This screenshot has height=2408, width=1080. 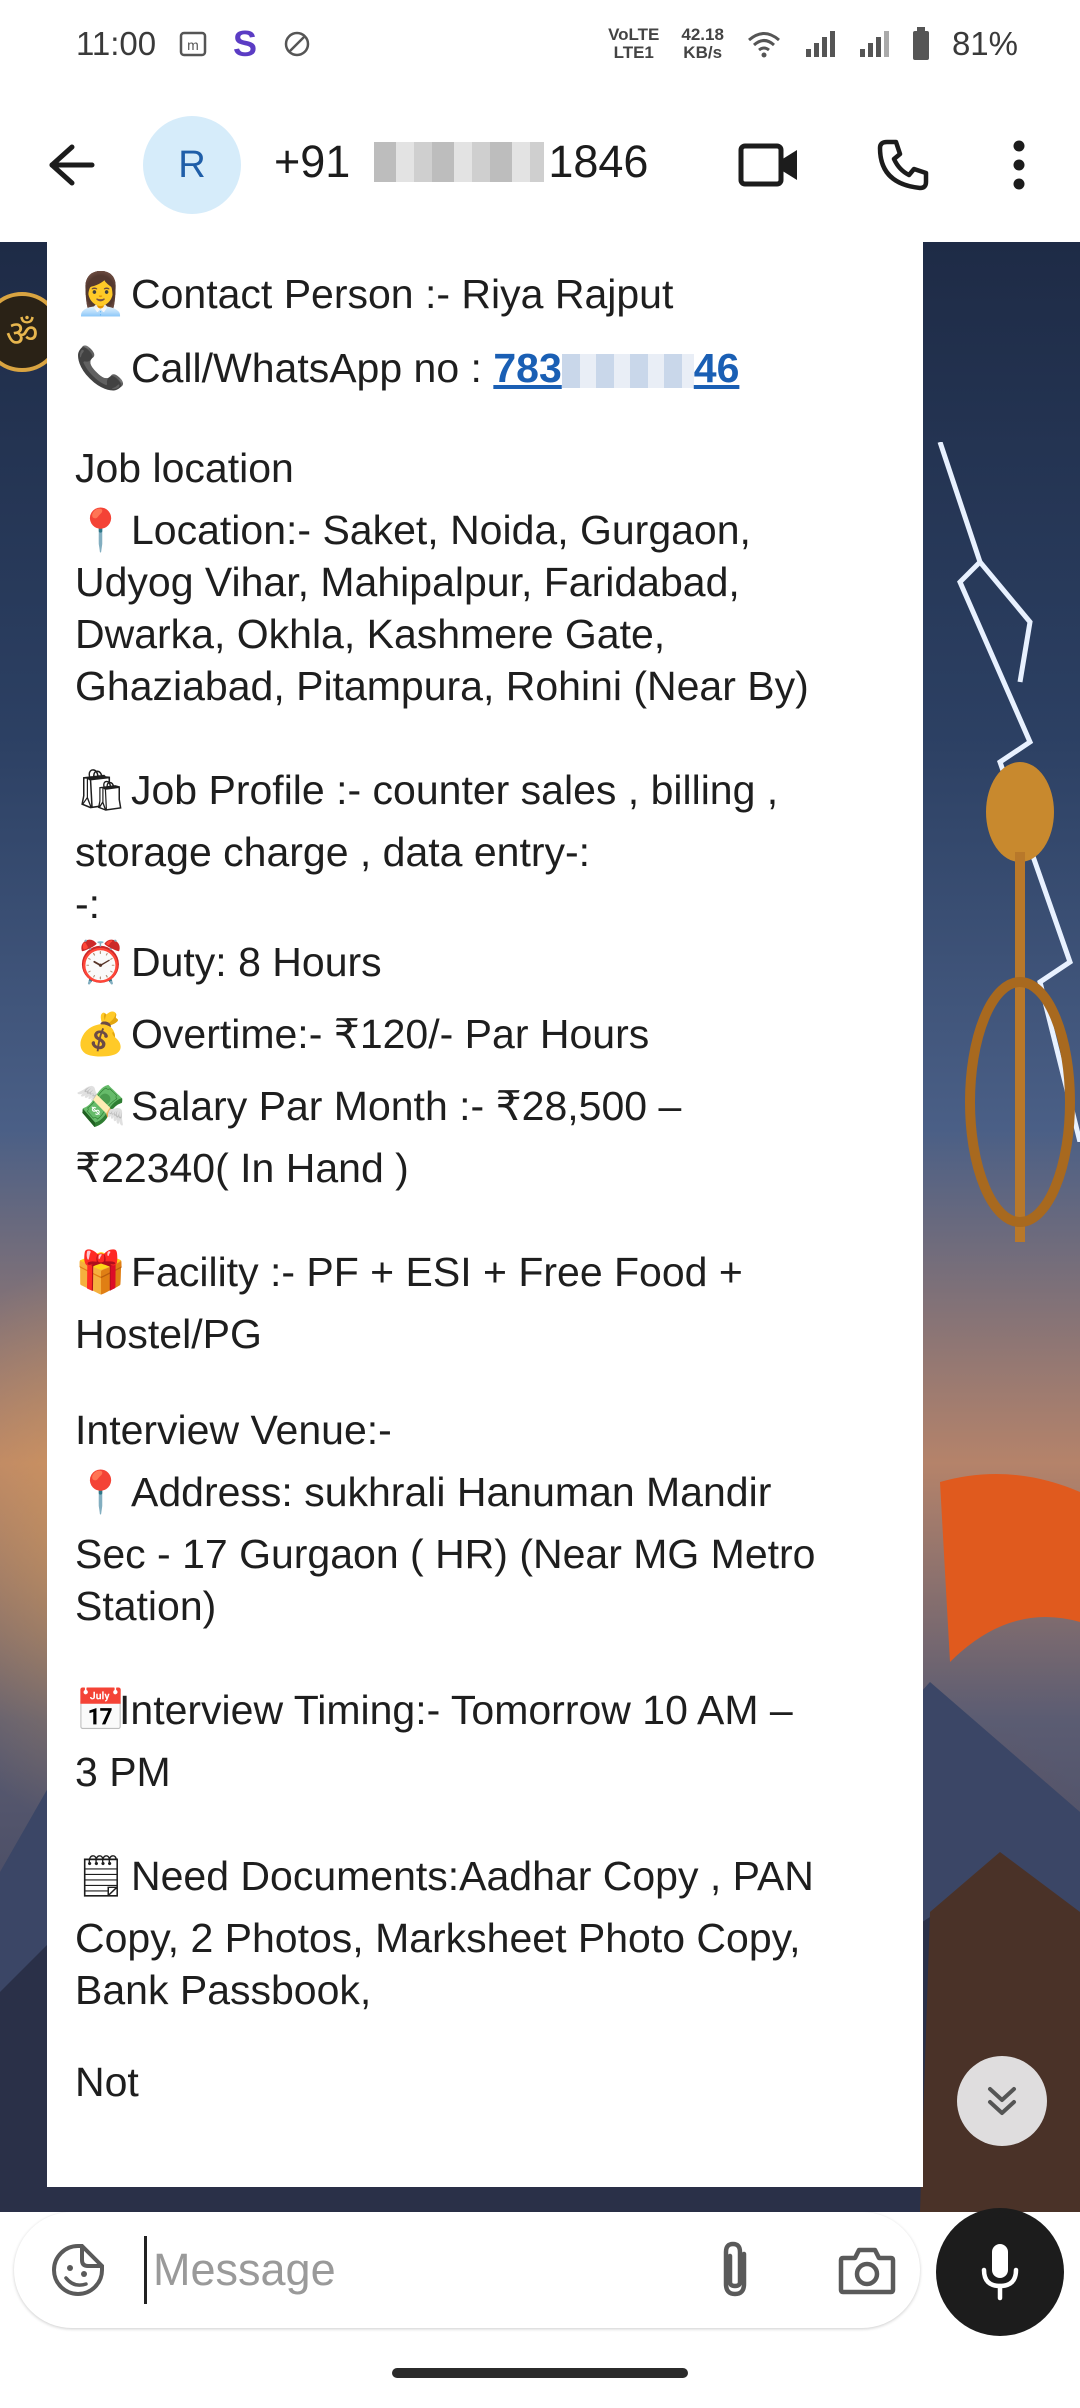 What do you see at coordinates (455, 790) in the screenshot?
I see `job-profile-text: Job Profile :- counter sales , billing ,` at bounding box center [455, 790].